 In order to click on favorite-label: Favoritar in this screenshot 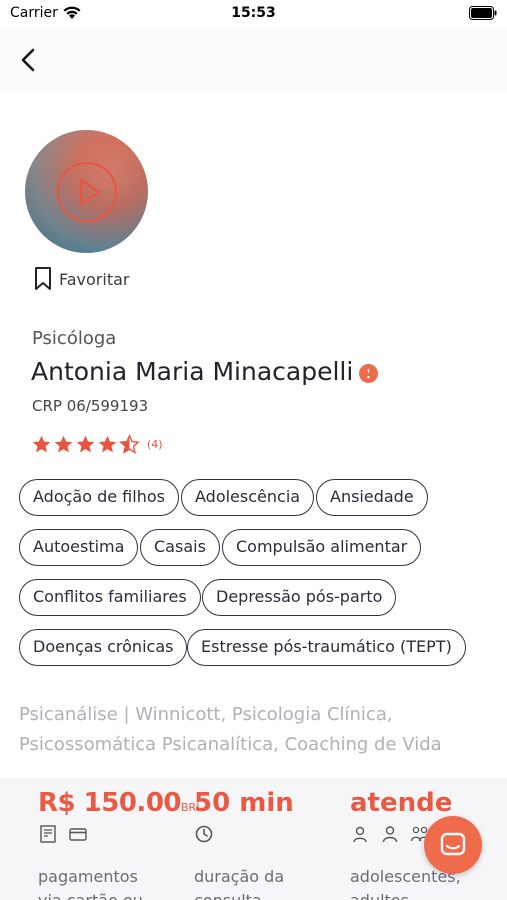, I will do `click(94, 279)`.